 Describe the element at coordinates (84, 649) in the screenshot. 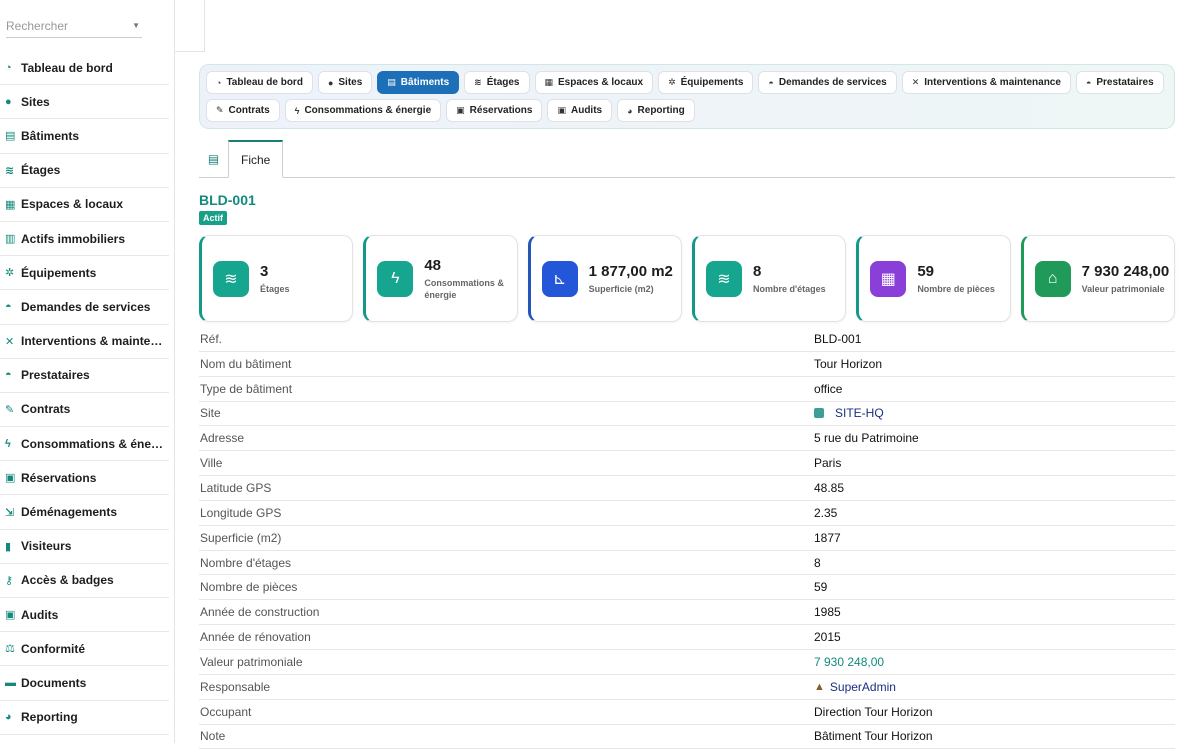

I see `sidebar-item: ⚖Conformité` at that location.